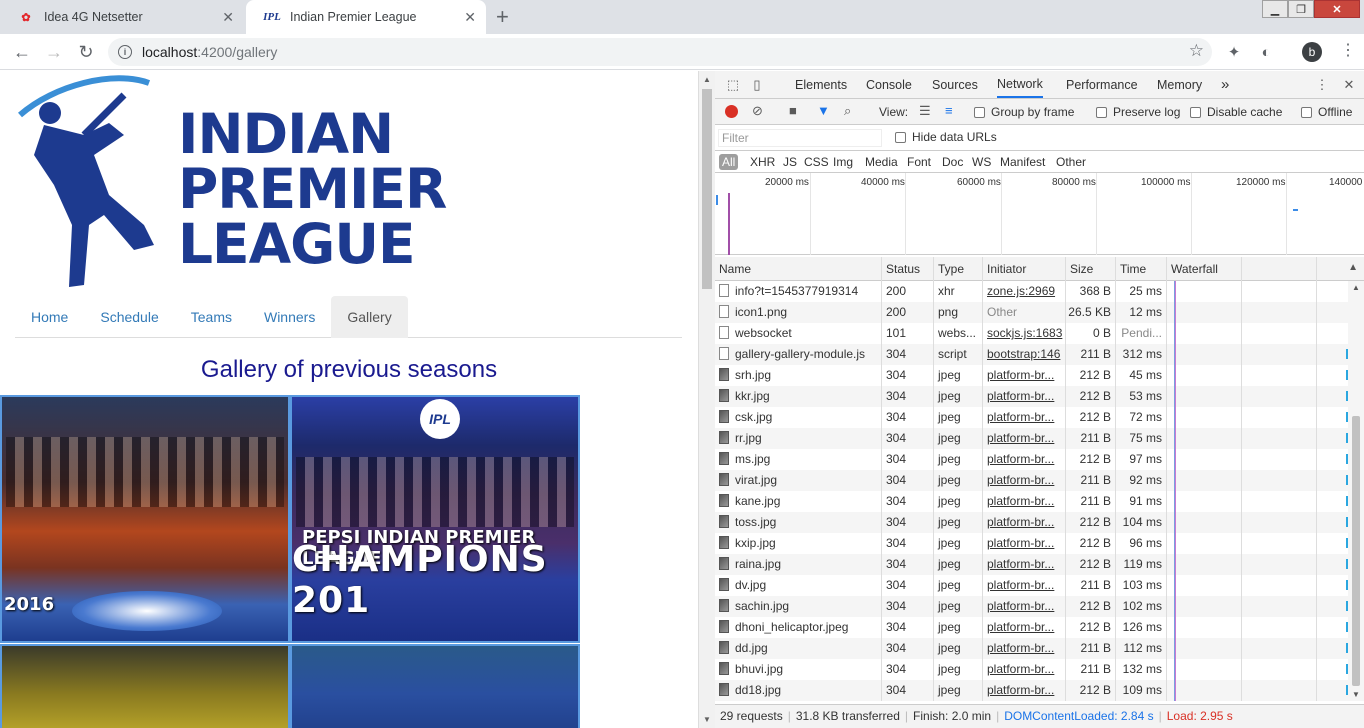 This screenshot has width=1364, height=728. I want to click on request-row: kkr.jpg 304 jpeg platform-br... 212 B 53 ms, so click(1039, 396).